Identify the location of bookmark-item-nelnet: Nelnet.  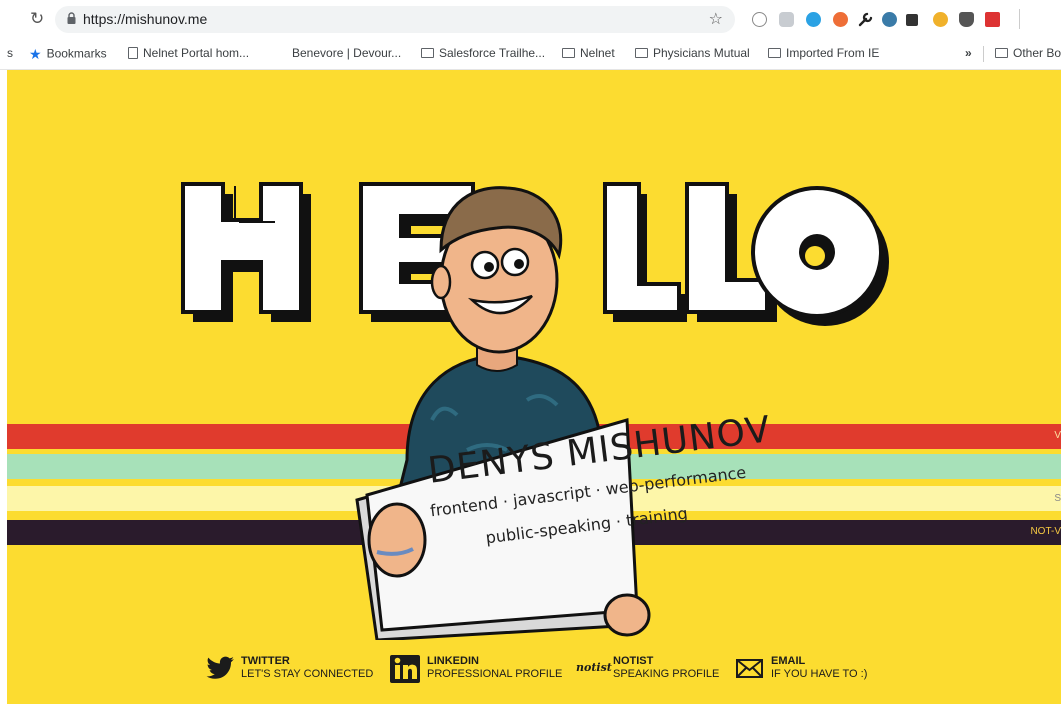
(588, 53).